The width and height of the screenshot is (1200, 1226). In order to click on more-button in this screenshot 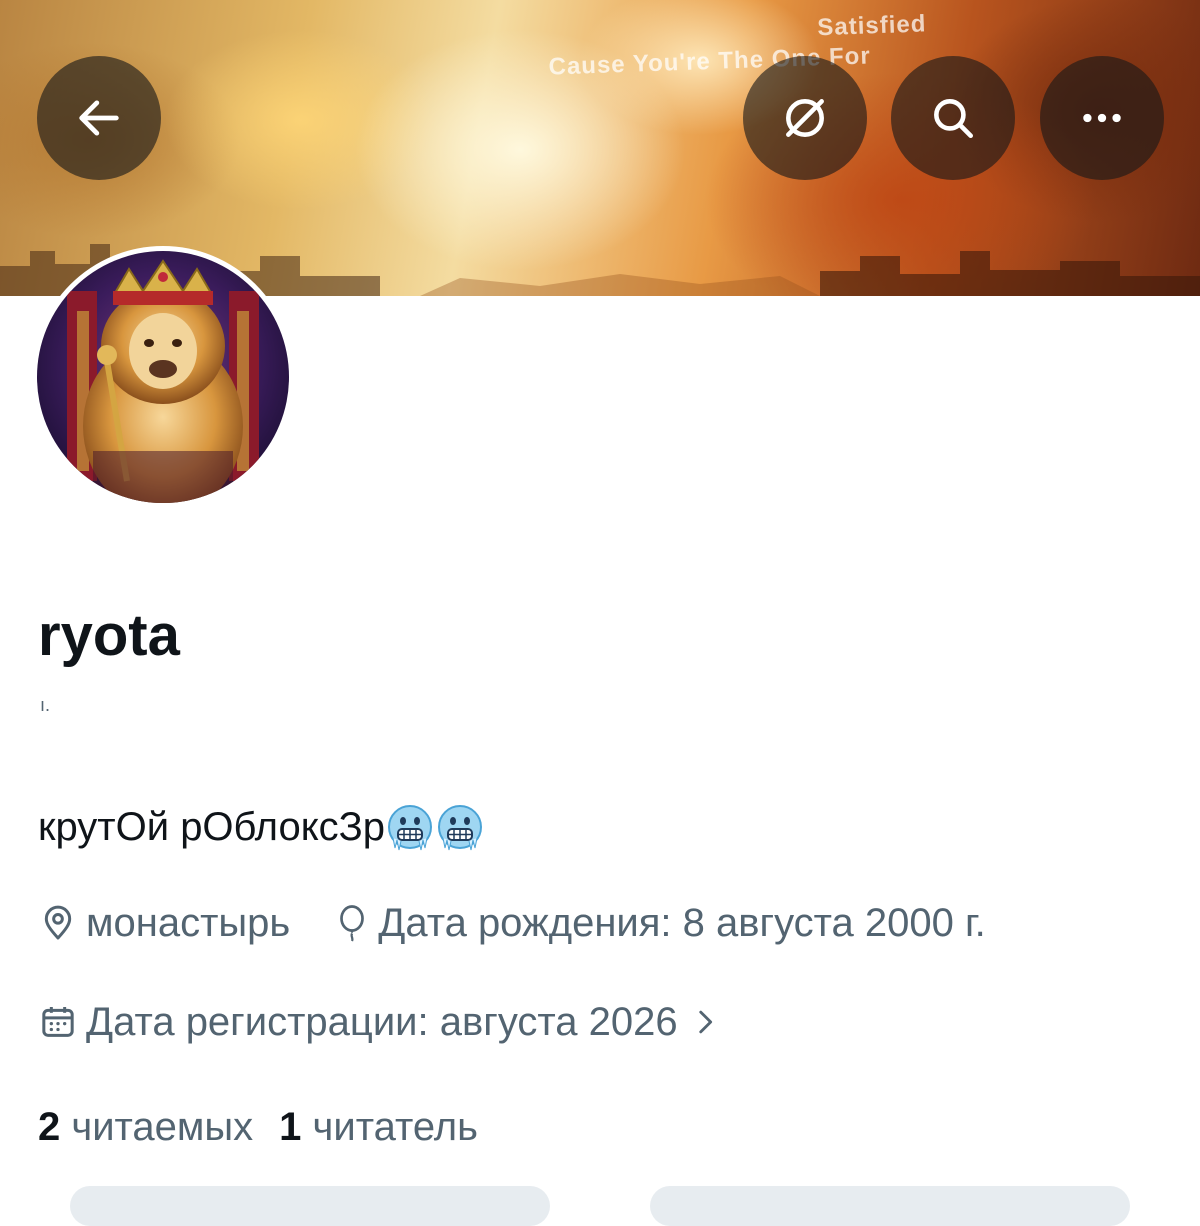, I will do `click(1102, 118)`.